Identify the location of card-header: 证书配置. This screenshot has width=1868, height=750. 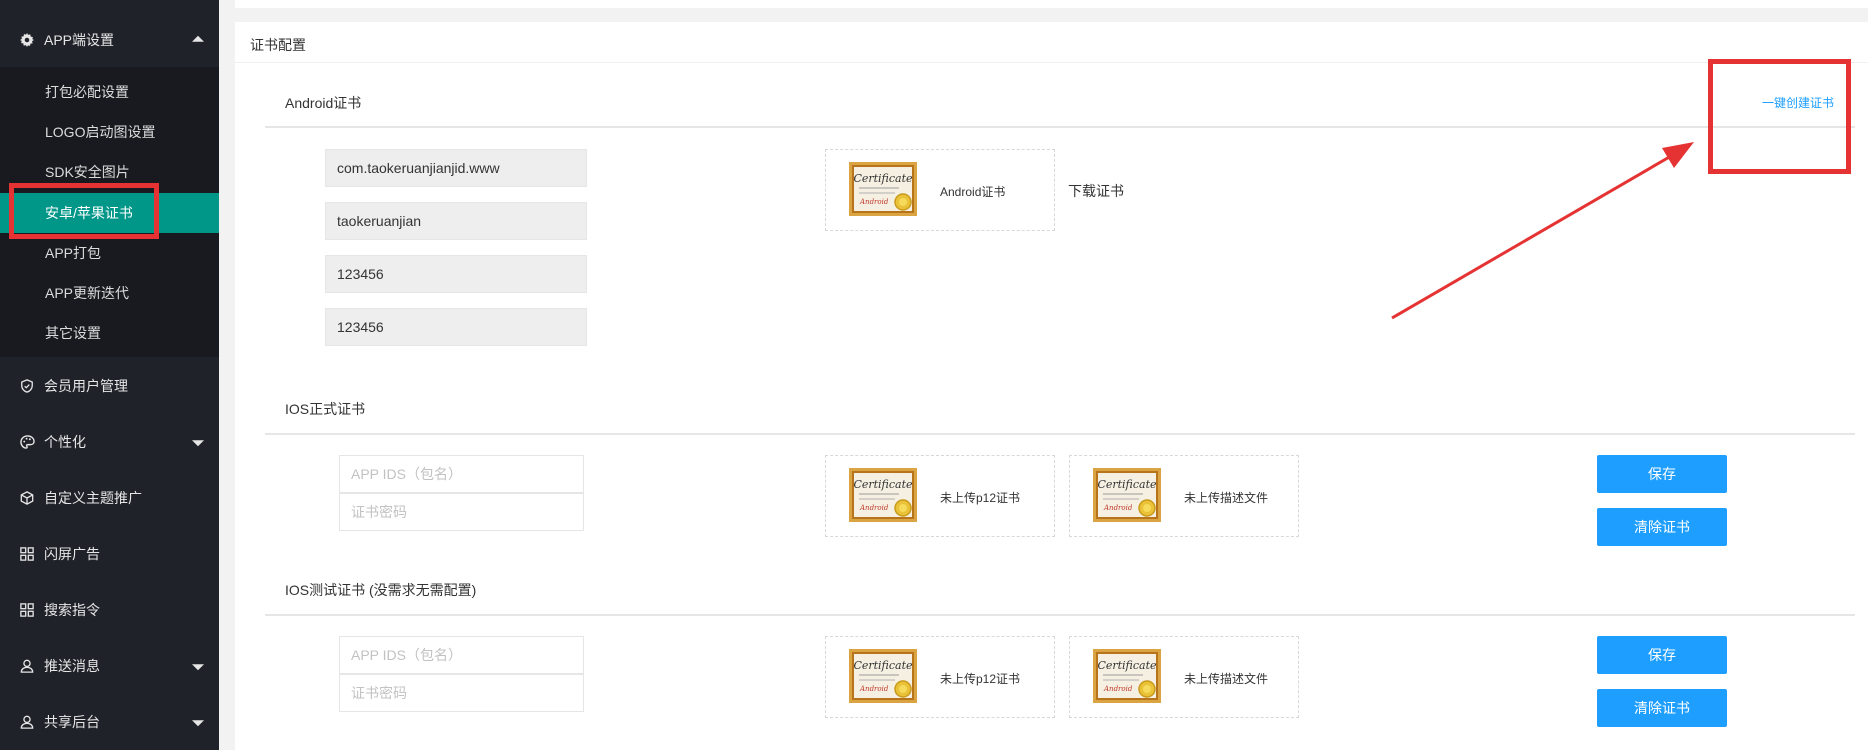
(1051, 42).